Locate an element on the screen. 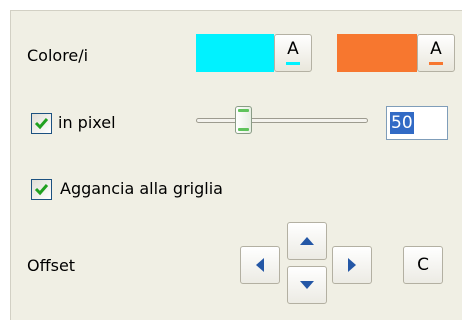 Image resolution: width=462 pixels, height=320 pixels. triangle-left-icon is located at coordinates (260, 265).